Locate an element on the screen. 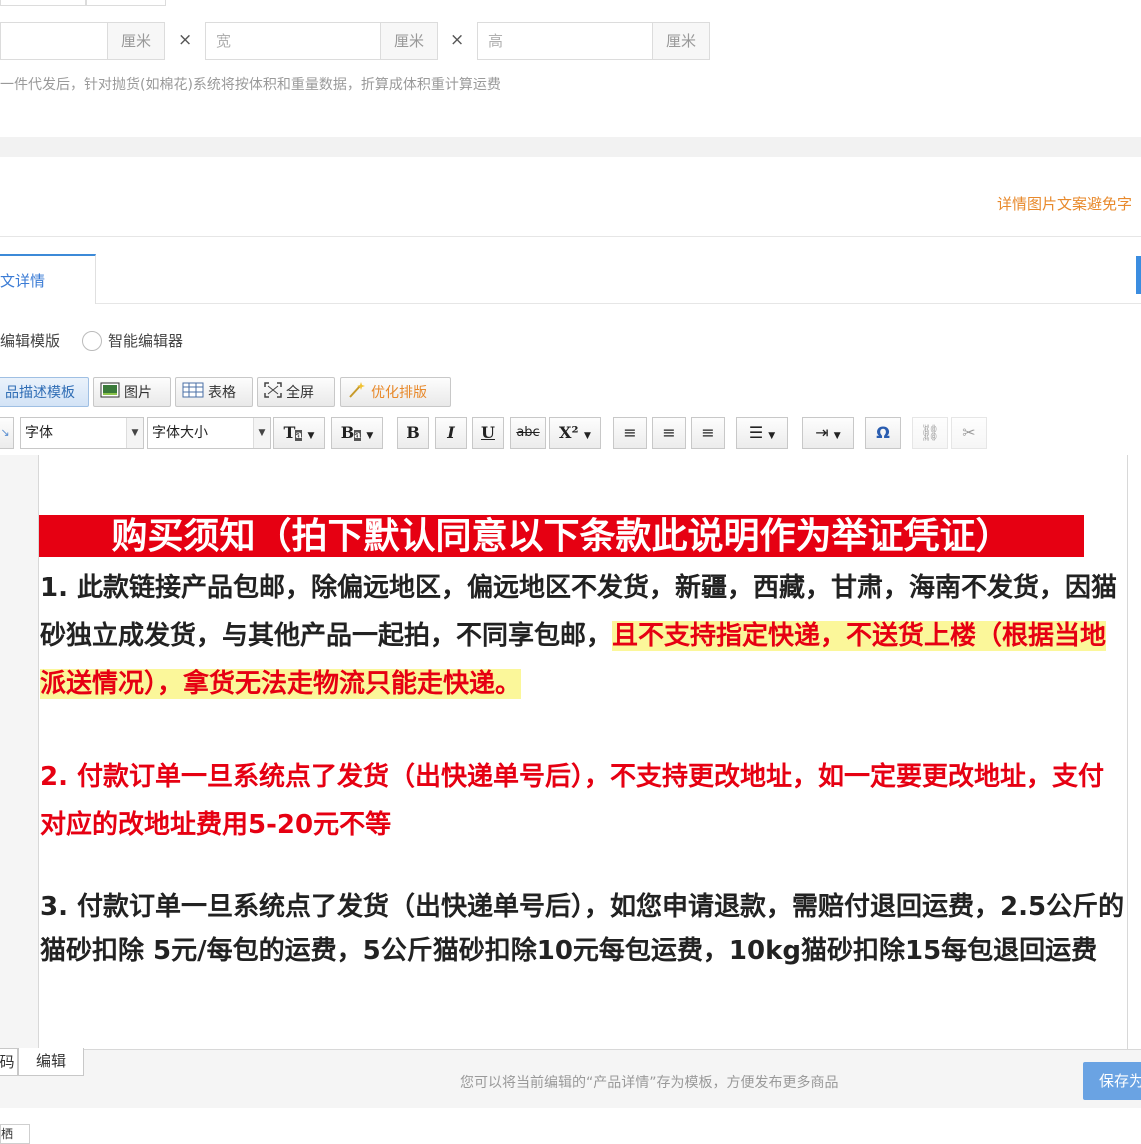 The image size is (1141, 1144). tab-detail-label: 文详情 is located at coordinates (23, 281).